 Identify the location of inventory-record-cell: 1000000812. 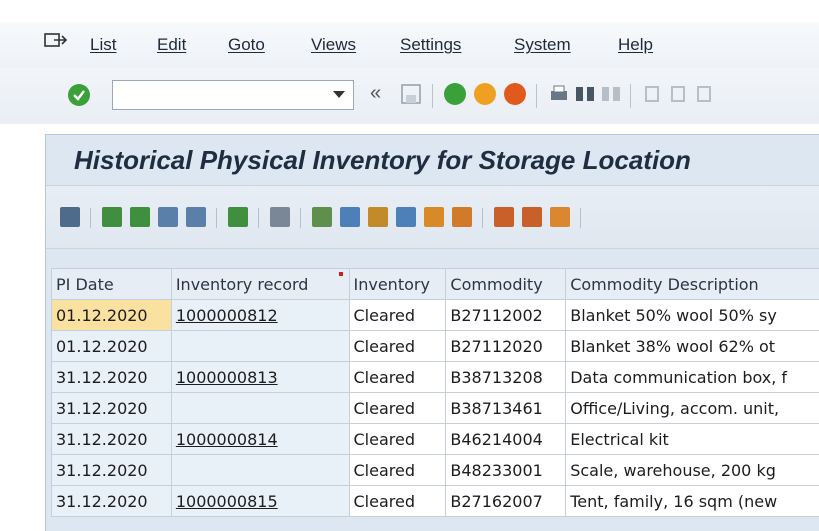
(260, 315).